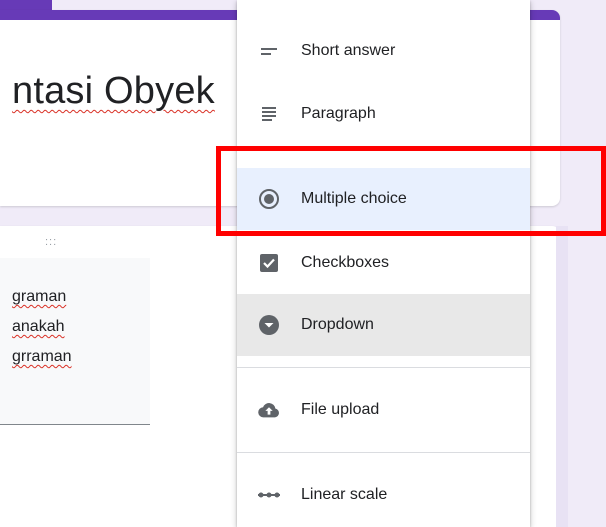  I want to click on menu-item-short-answer: Short answer, so click(383, 51).